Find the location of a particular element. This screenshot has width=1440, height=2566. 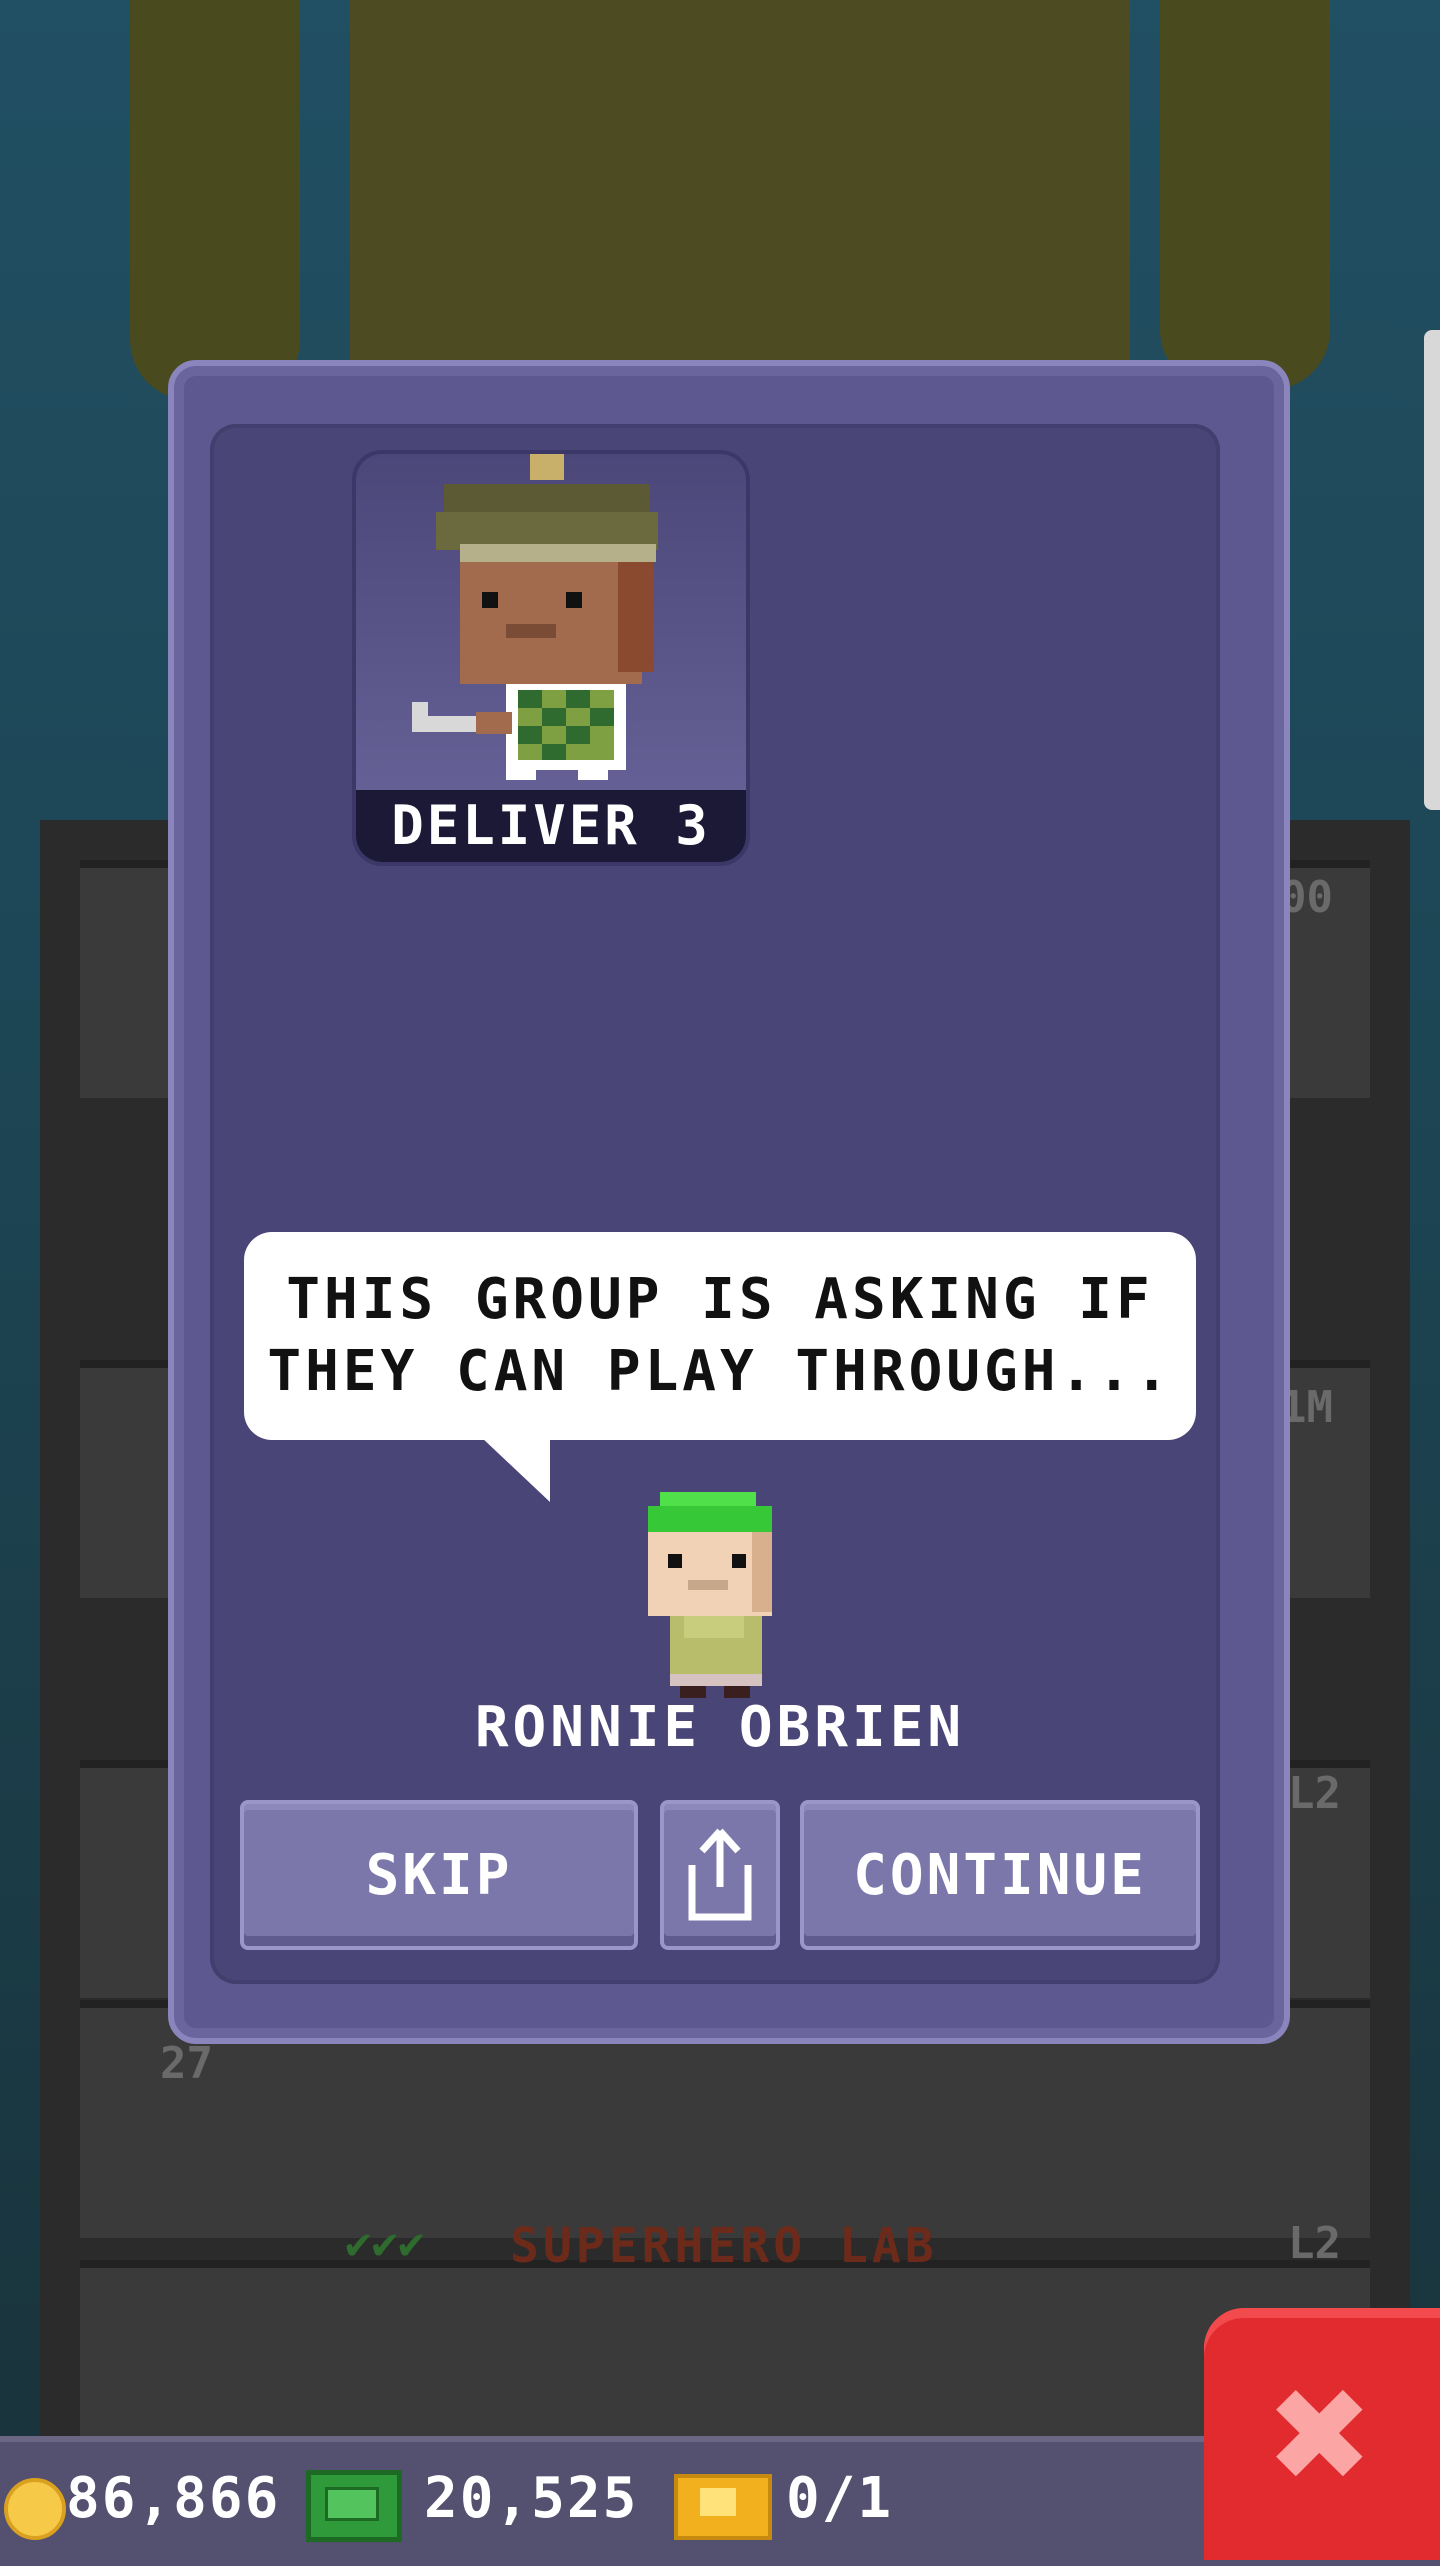

character-name: RONNIE OBRIEN is located at coordinates (720, 1727).